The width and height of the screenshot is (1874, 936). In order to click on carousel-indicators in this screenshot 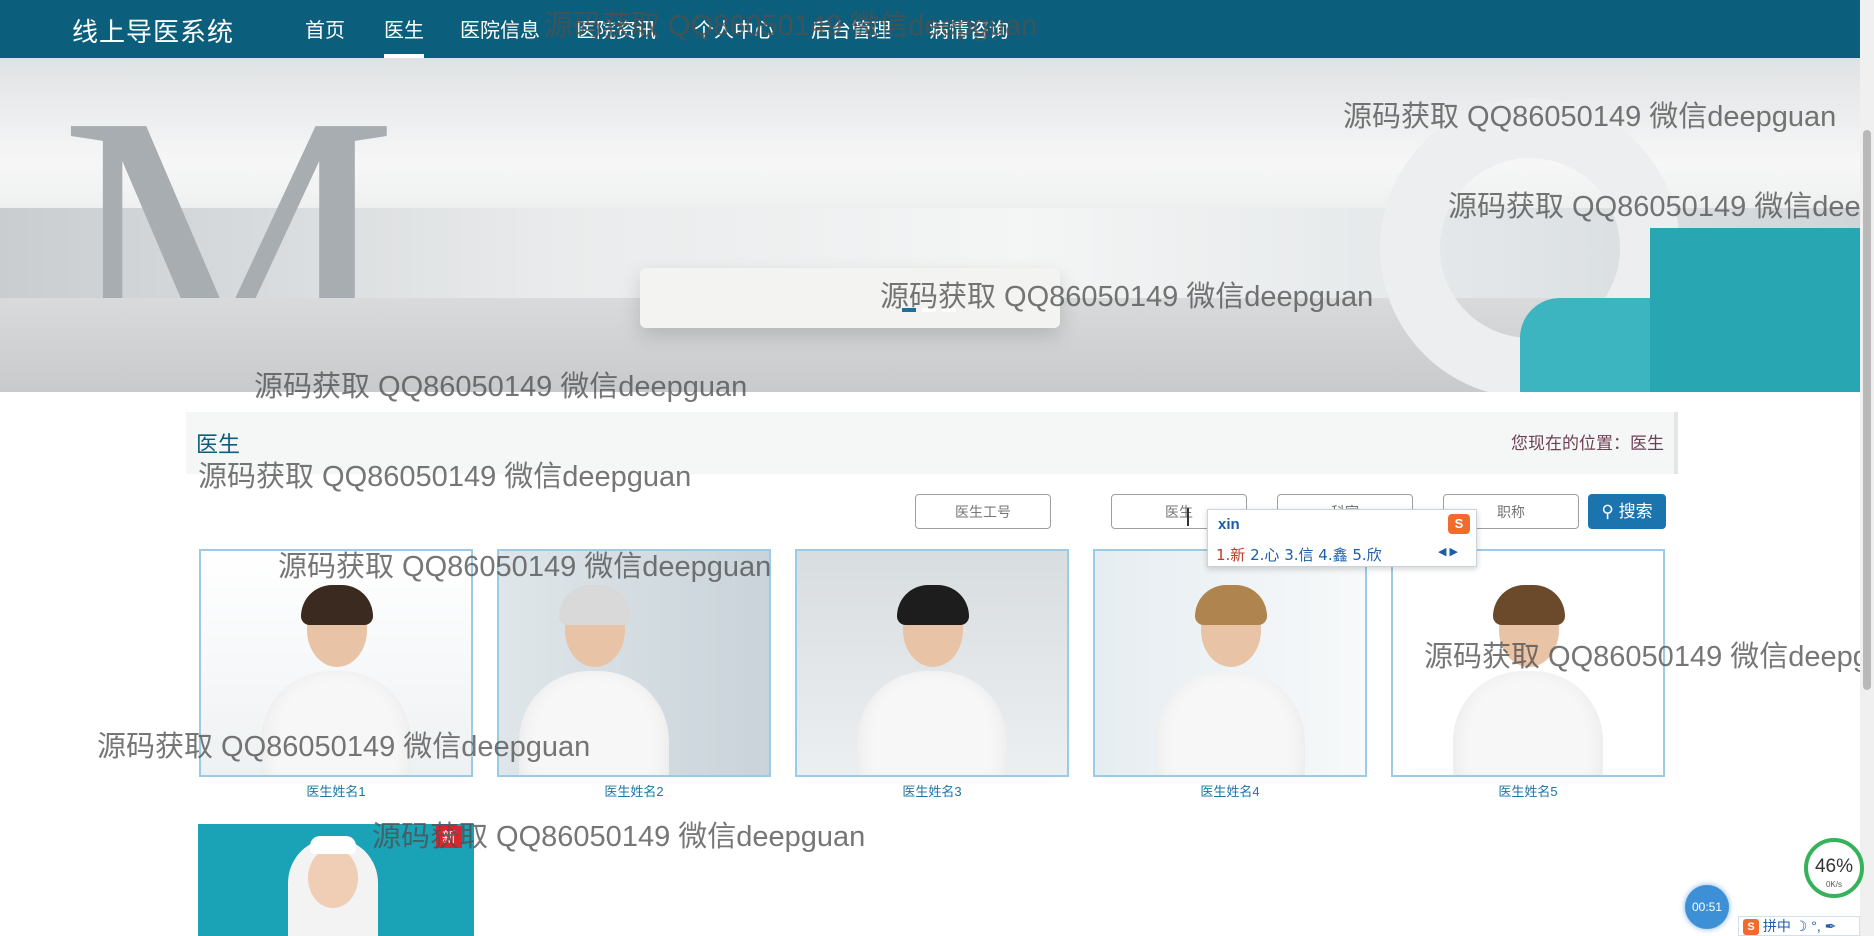, I will do `click(929, 310)`.